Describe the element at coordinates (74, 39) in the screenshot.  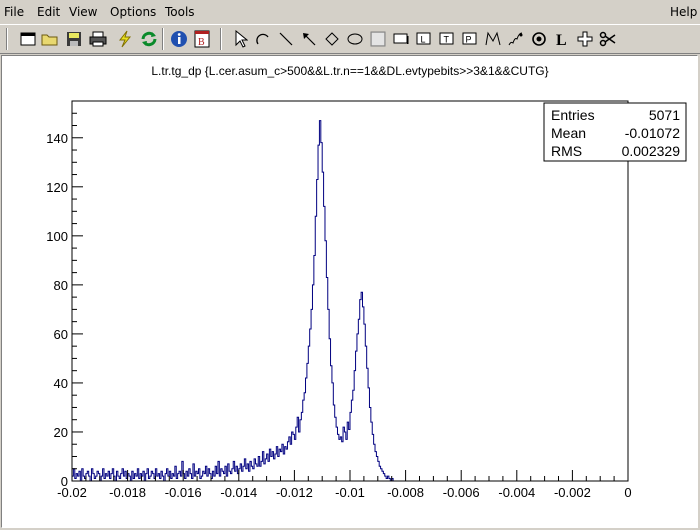
I see `save-icon` at that location.